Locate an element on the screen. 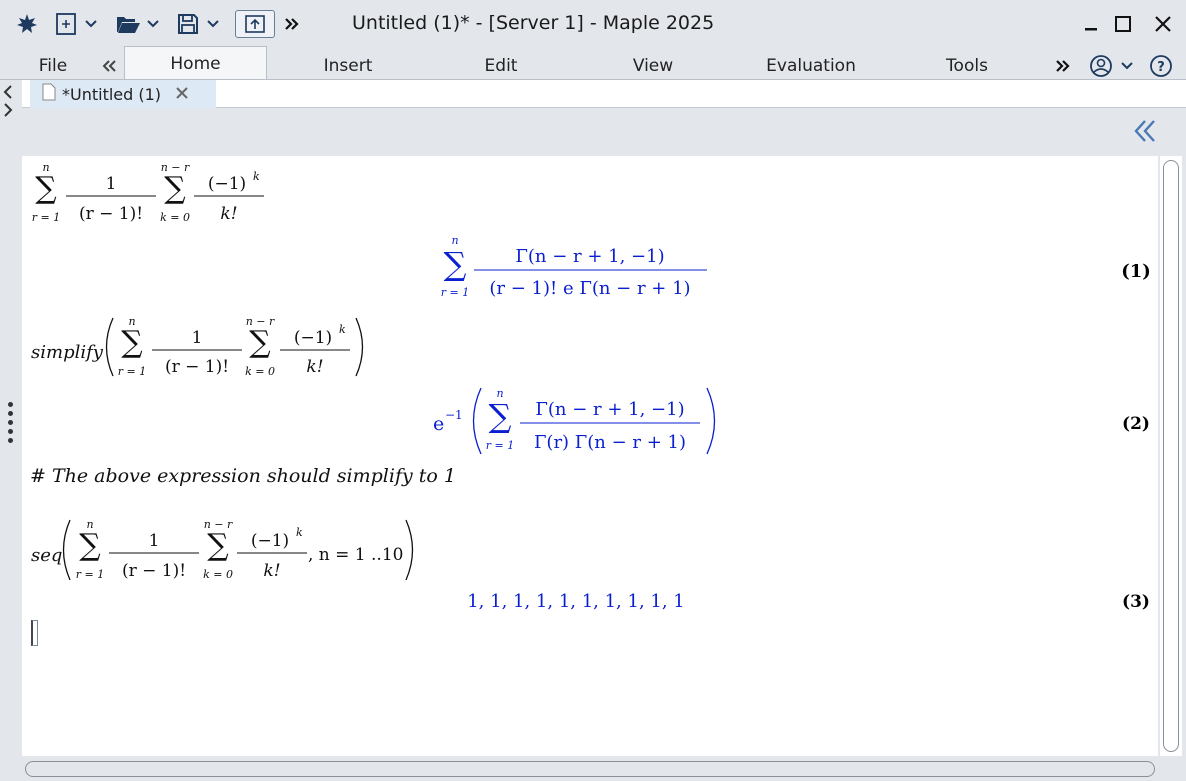 The height and width of the screenshot is (781, 1186). vertical-scrollbar is located at coordinates (1171, 456).